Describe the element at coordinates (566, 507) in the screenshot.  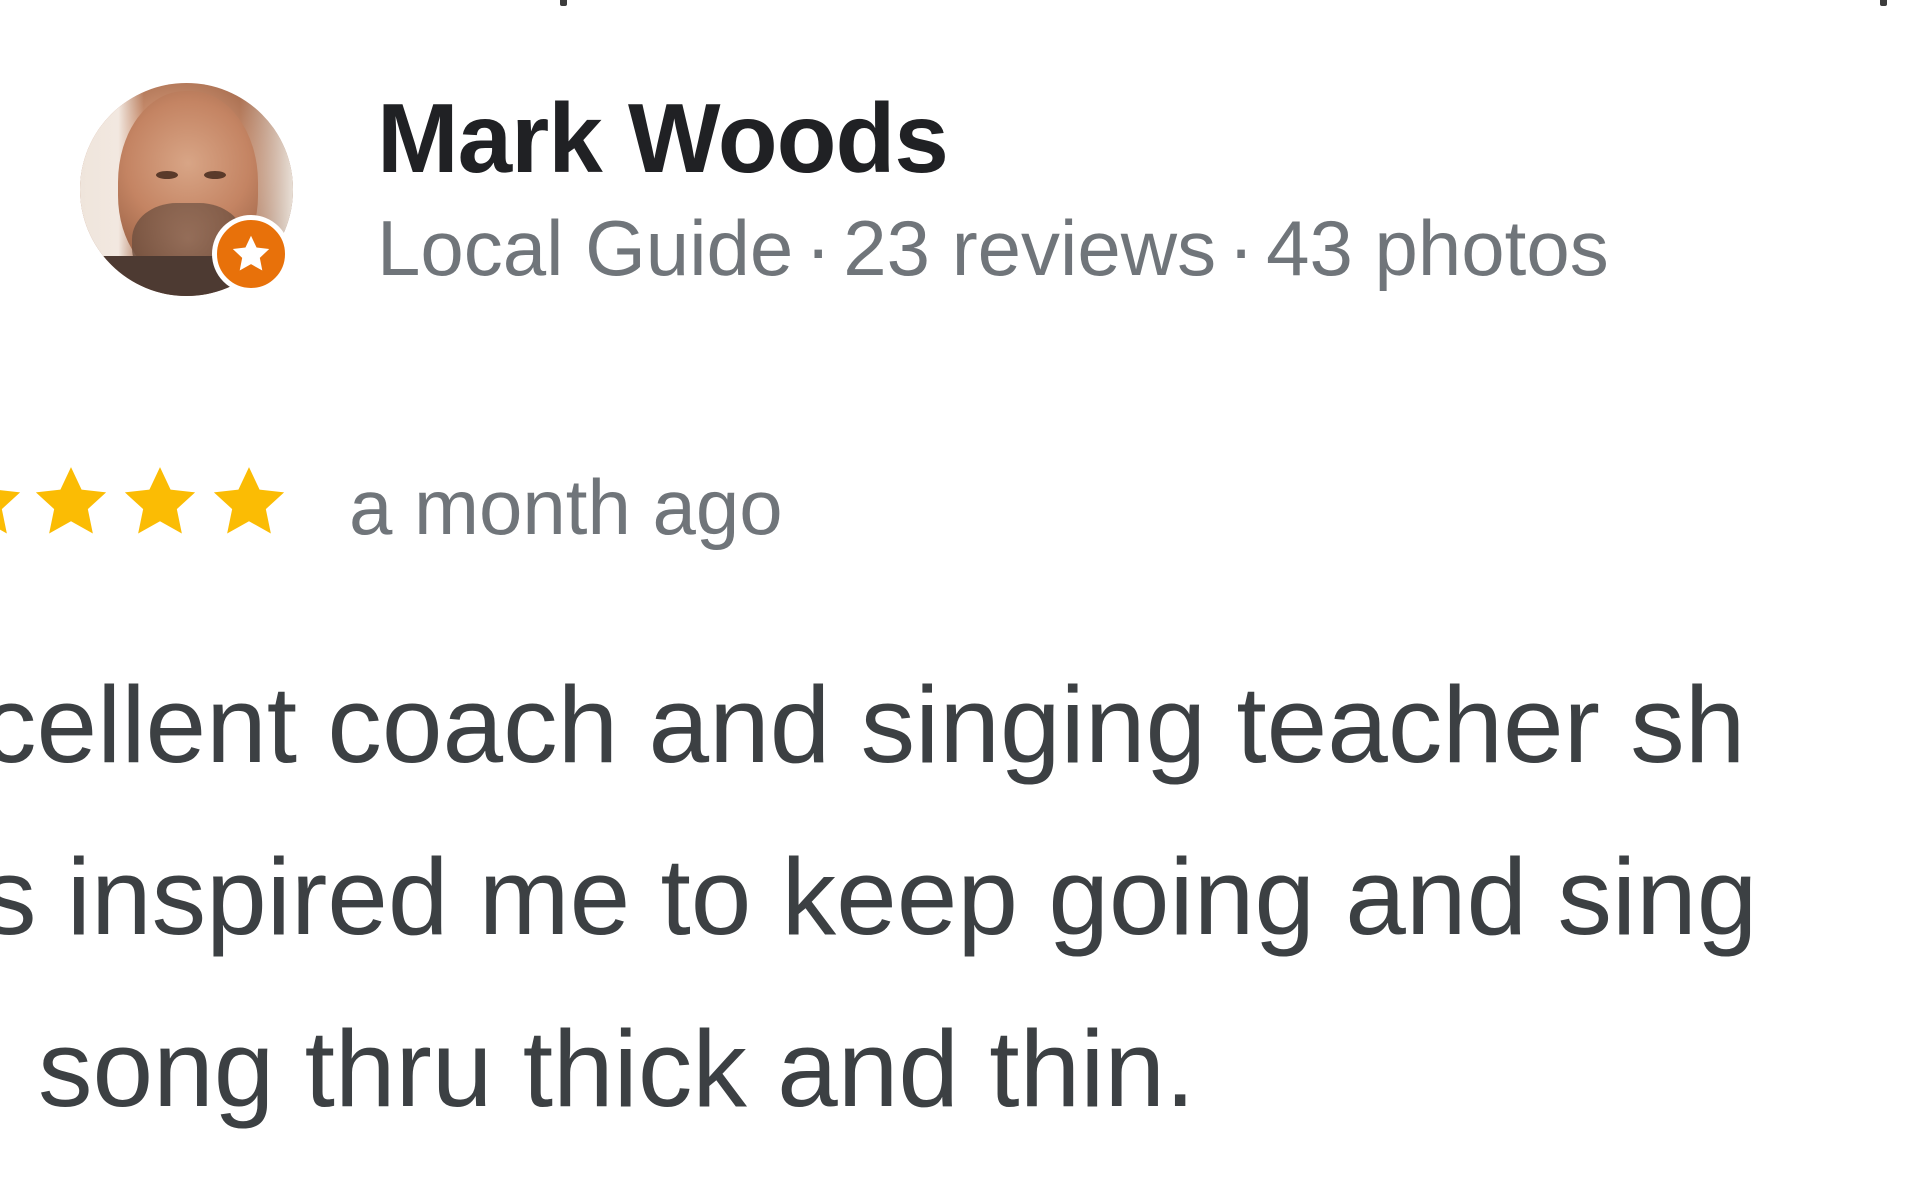
I see `review-time: a month ago` at that location.